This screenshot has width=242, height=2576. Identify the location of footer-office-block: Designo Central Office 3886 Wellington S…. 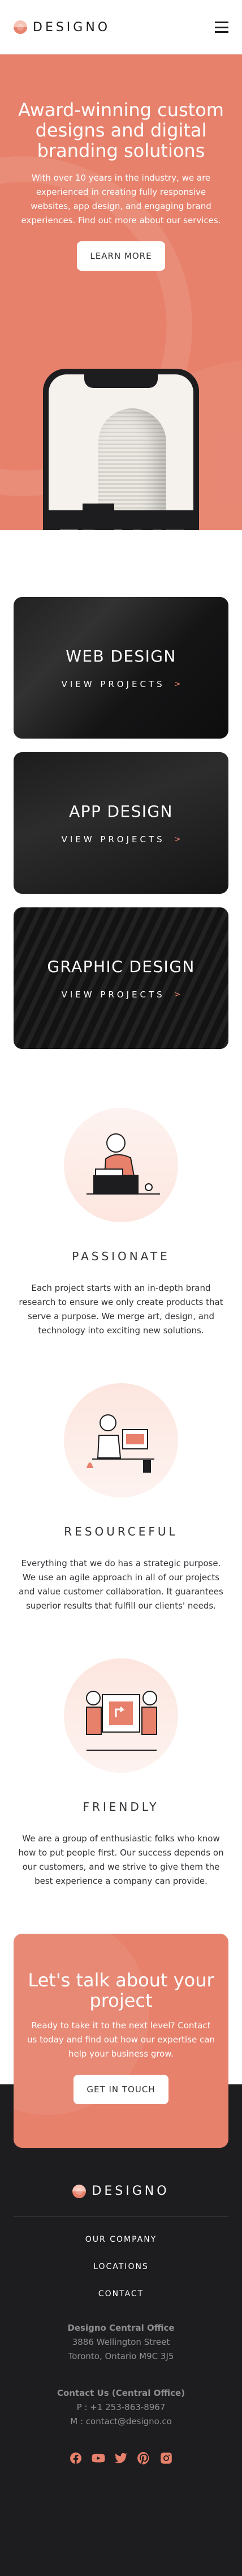
(121, 2342).